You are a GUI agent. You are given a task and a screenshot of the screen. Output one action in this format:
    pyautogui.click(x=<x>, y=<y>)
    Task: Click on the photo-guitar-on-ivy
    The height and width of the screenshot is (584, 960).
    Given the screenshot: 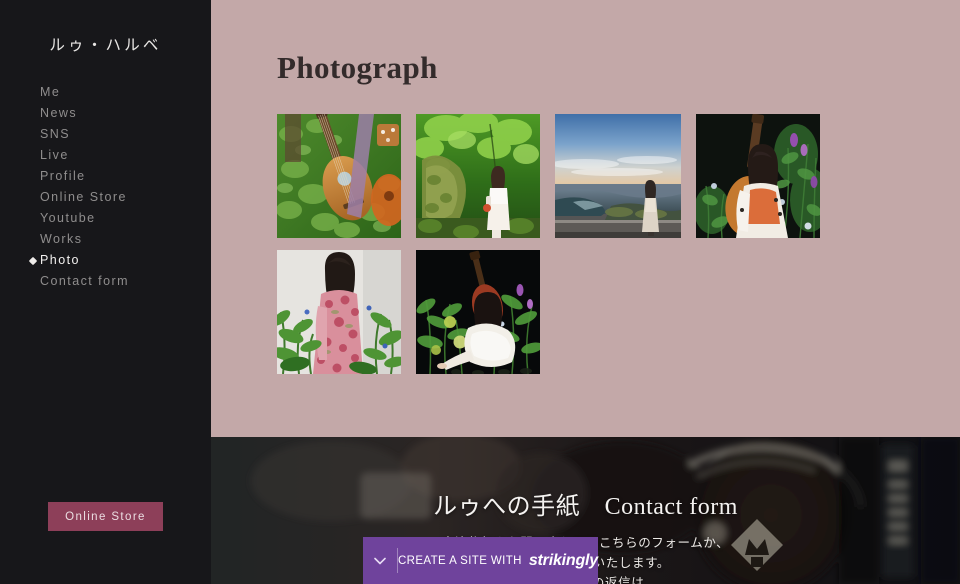 What is the action you would take?
    pyautogui.click(x=339, y=176)
    